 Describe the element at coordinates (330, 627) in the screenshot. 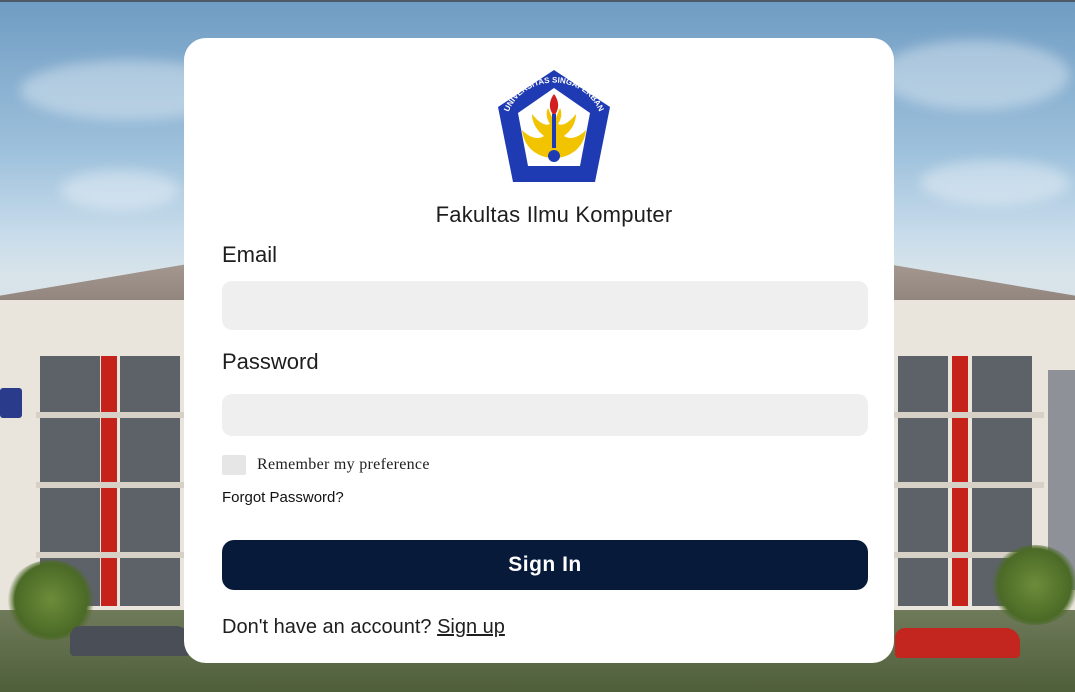

I see `signup-prompt: Don't have an account?` at that location.